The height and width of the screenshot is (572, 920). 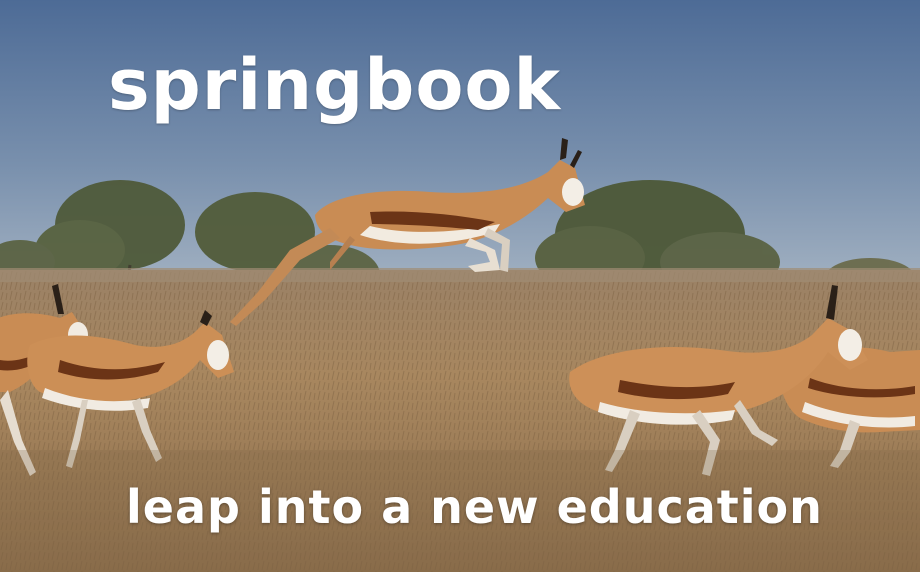 I want to click on brand-title: springbook, so click(x=335, y=85).